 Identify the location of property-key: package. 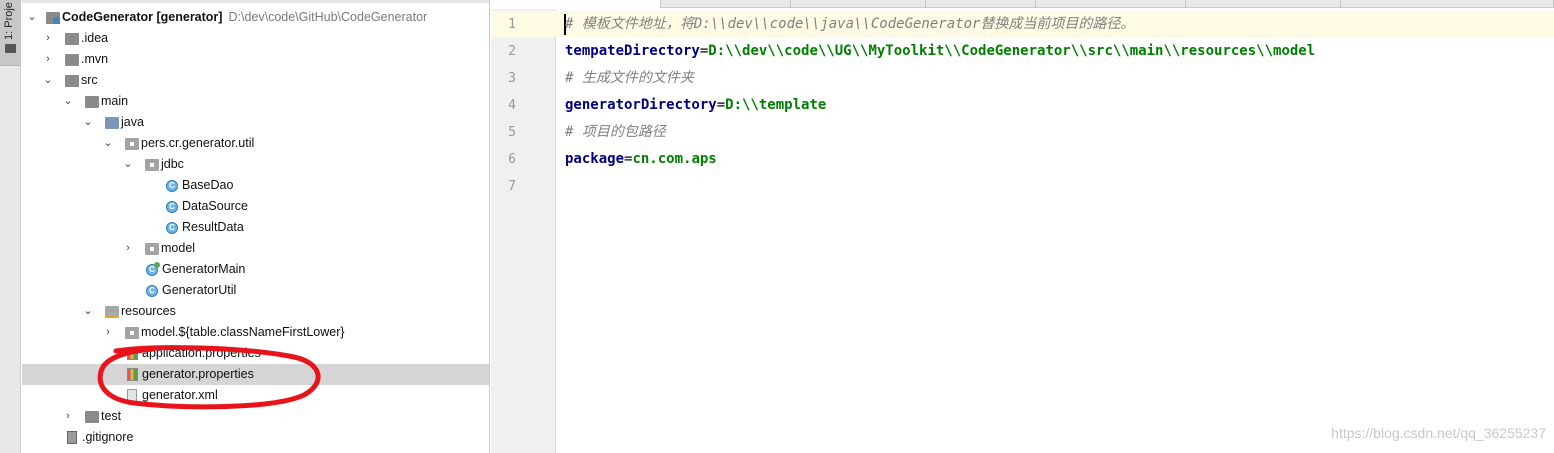
(595, 159).